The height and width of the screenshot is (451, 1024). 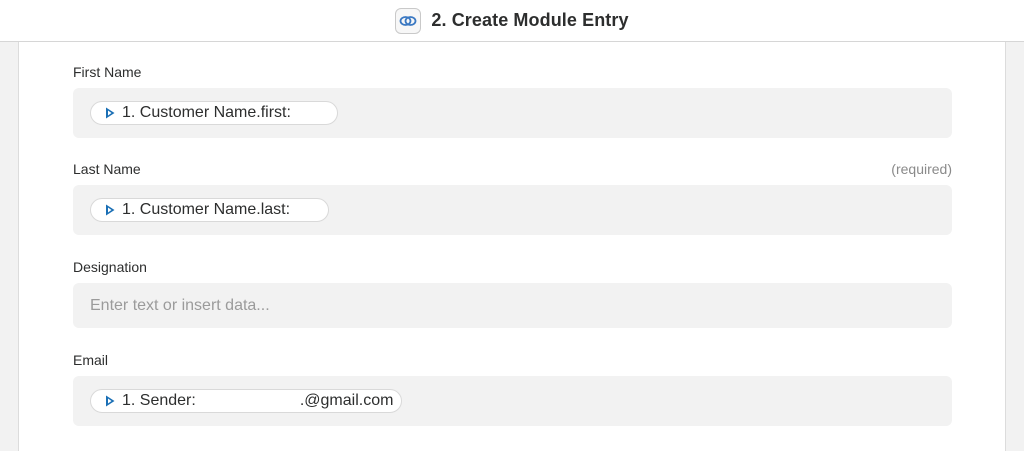 I want to click on step-header: 2. Create Module Entry, so click(x=512, y=21).